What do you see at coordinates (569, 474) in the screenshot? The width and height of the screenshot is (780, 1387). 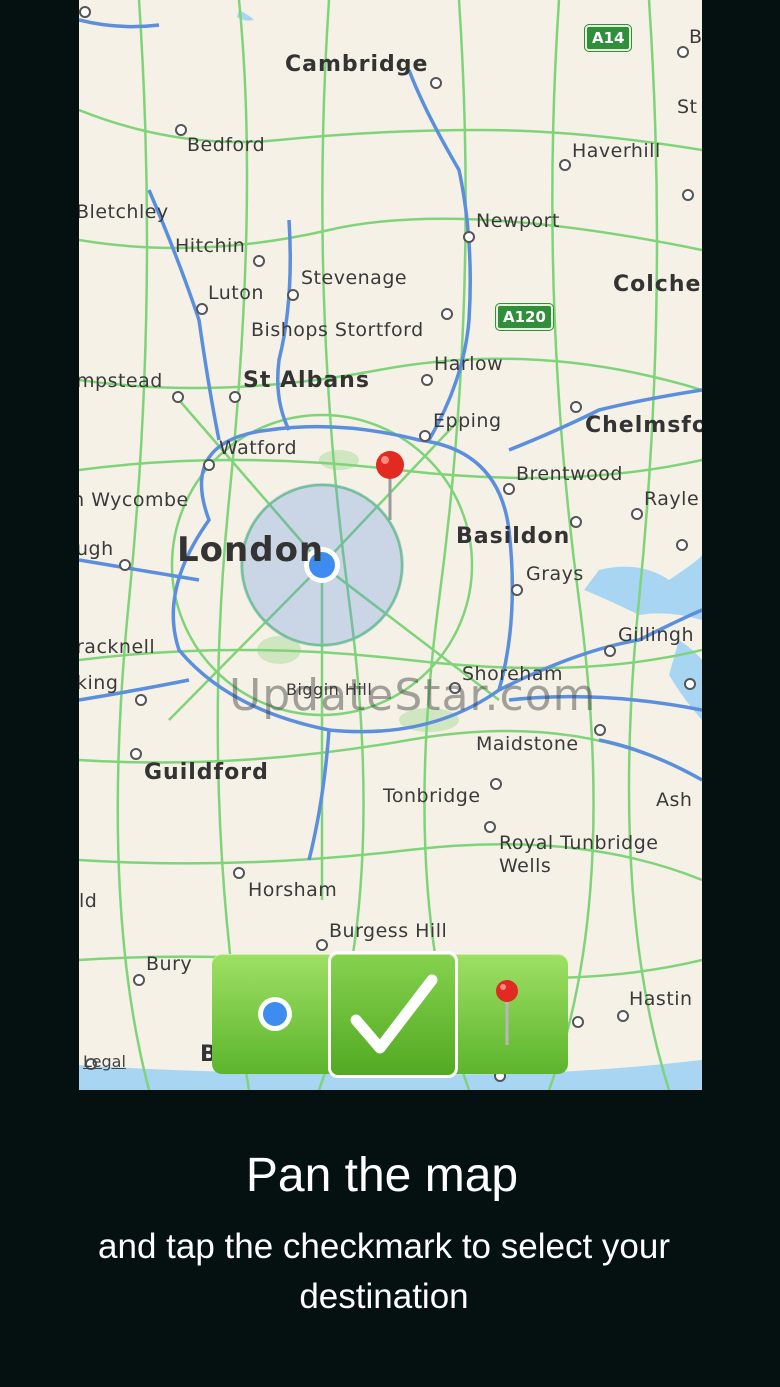 I see `city-label: Brentwood` at bounding box center [569, 474].